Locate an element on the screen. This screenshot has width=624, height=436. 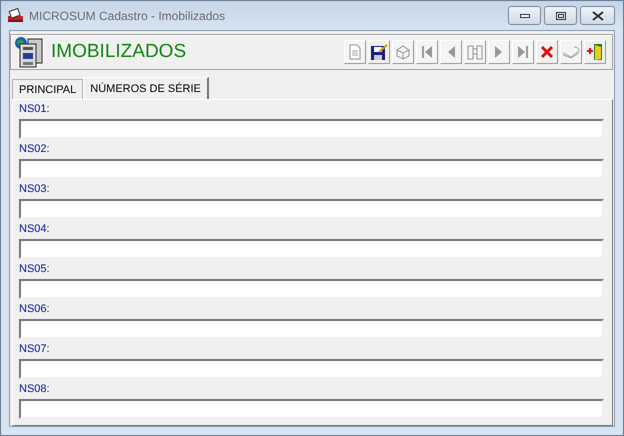
window-title: MICROSUM Cadastro - Imobilizados is located at coordinates (127, 15).